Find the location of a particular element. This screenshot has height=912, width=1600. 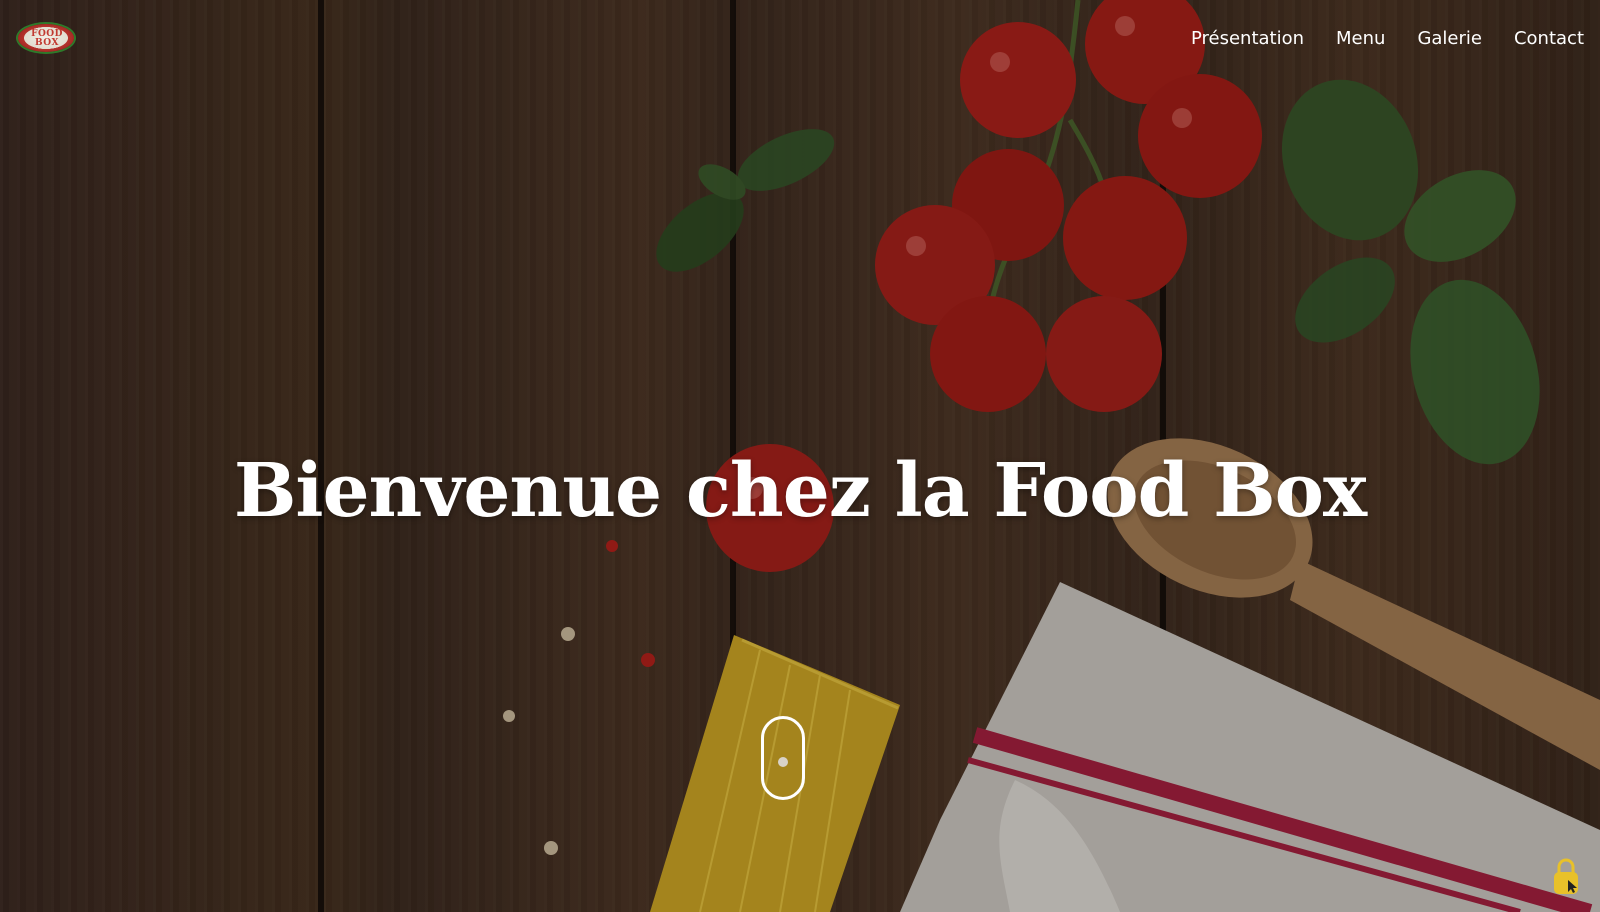

scroll-mouse-icon is located at coordinates (783, 758).